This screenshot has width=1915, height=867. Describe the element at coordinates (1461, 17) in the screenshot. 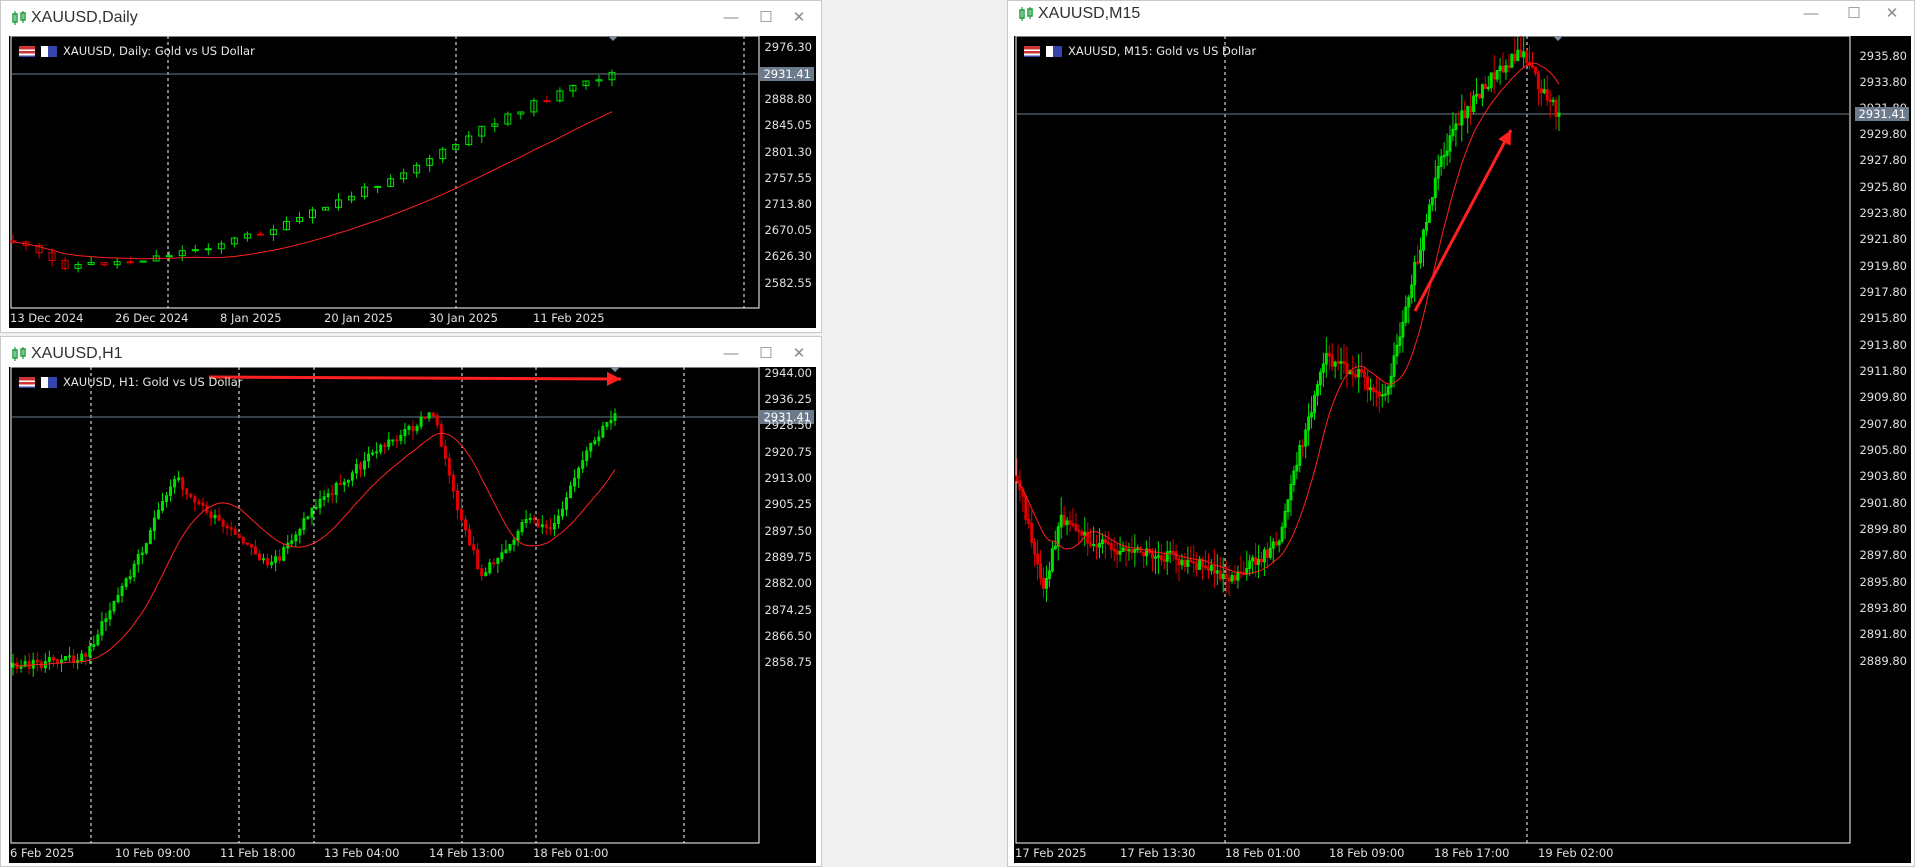

I see `m15-window-titlebar: XAUUSD,M15 — ☐ ✕` at that location.